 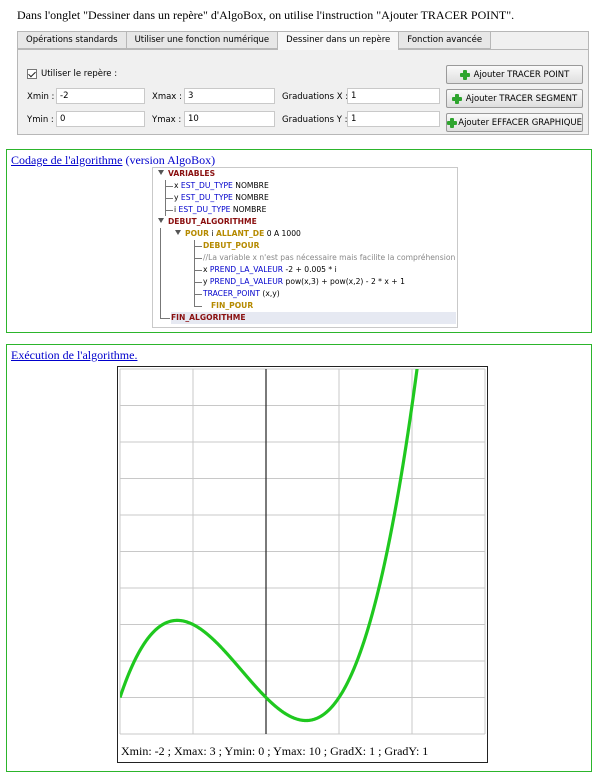 I want to click on tree-row-var-y: y EST_DU_TYPE NOMBRE, so click(x=221, y=198).